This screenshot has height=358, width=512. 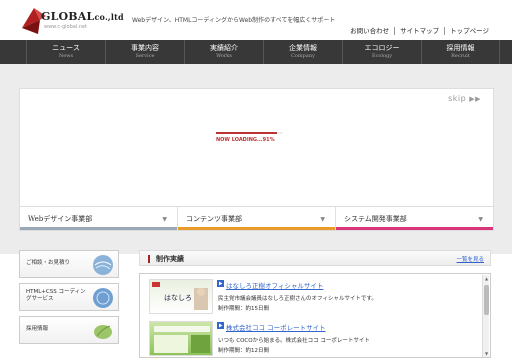 What do you see at coordinates (69, 264) in the screenshot?
I see `sidebar-item-consultation: ご相談・お見積り` at bounding box center [69, 264].